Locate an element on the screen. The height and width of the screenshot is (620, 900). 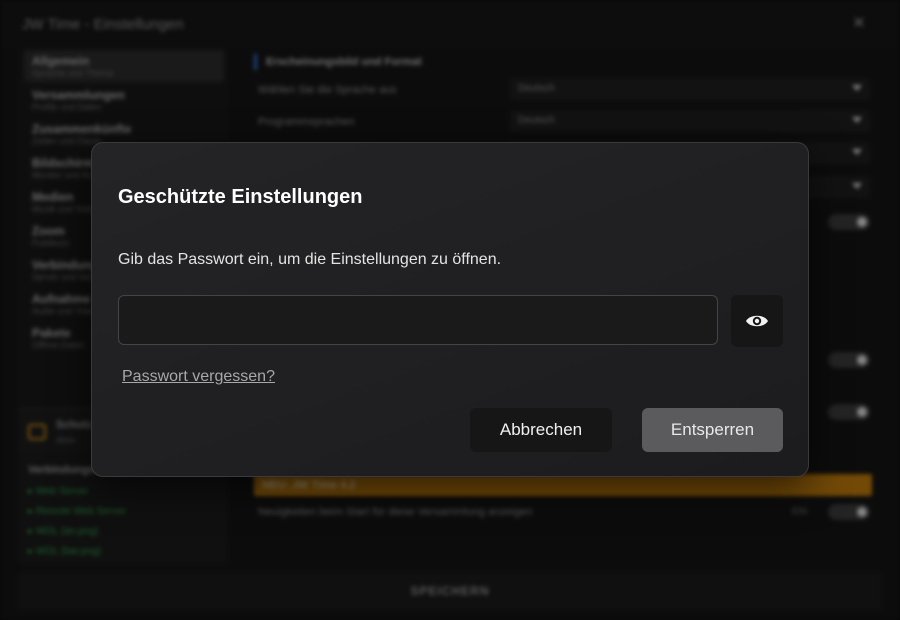
cancel-button: Abbrechen is located at coordinates (541, 430).